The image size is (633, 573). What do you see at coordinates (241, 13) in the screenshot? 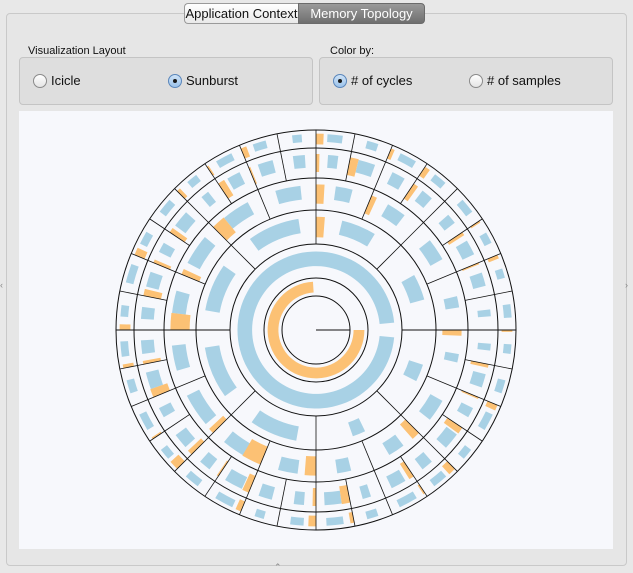
I see `tab-application-context: Application Context` at bounding box center [241, 13].